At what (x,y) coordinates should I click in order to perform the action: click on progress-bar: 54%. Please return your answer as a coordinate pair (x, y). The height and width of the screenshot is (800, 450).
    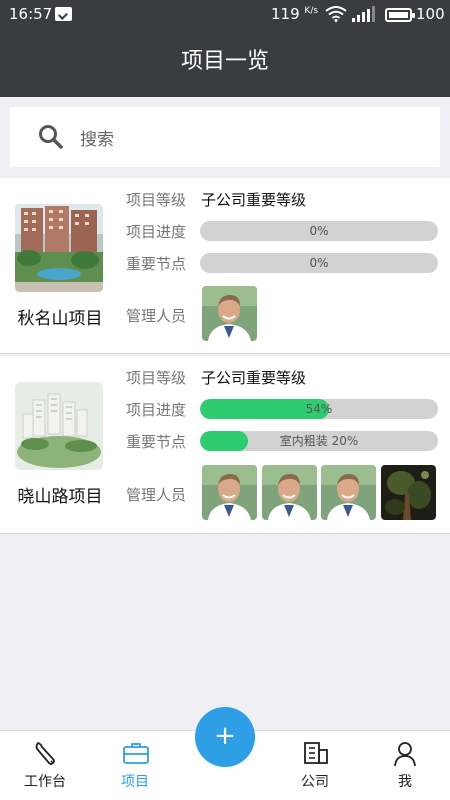
    Looking at the image, I should click on (319, 409).